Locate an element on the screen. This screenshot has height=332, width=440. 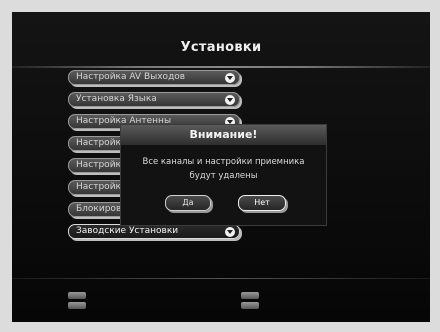
menu-item-label: Заводские Установки is located at coordinates (127, 231).